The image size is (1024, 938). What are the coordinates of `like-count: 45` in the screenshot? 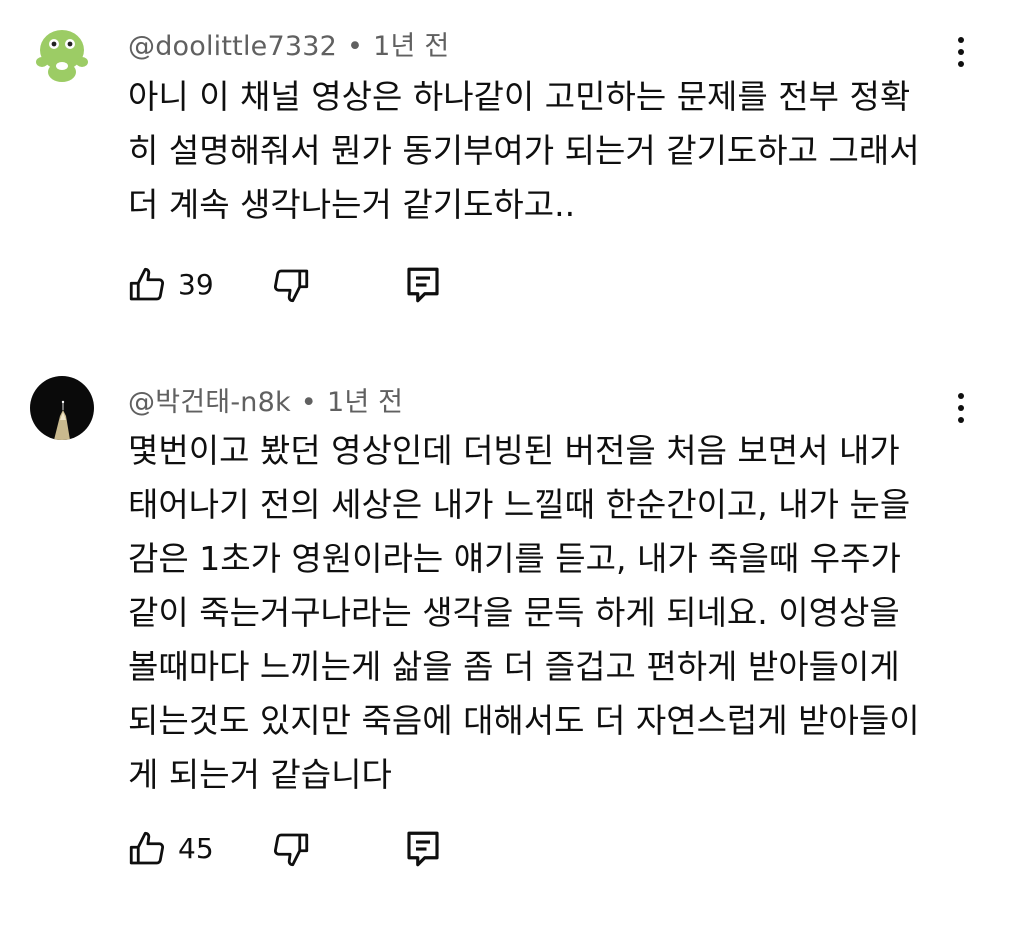 It's located at (196, 848).